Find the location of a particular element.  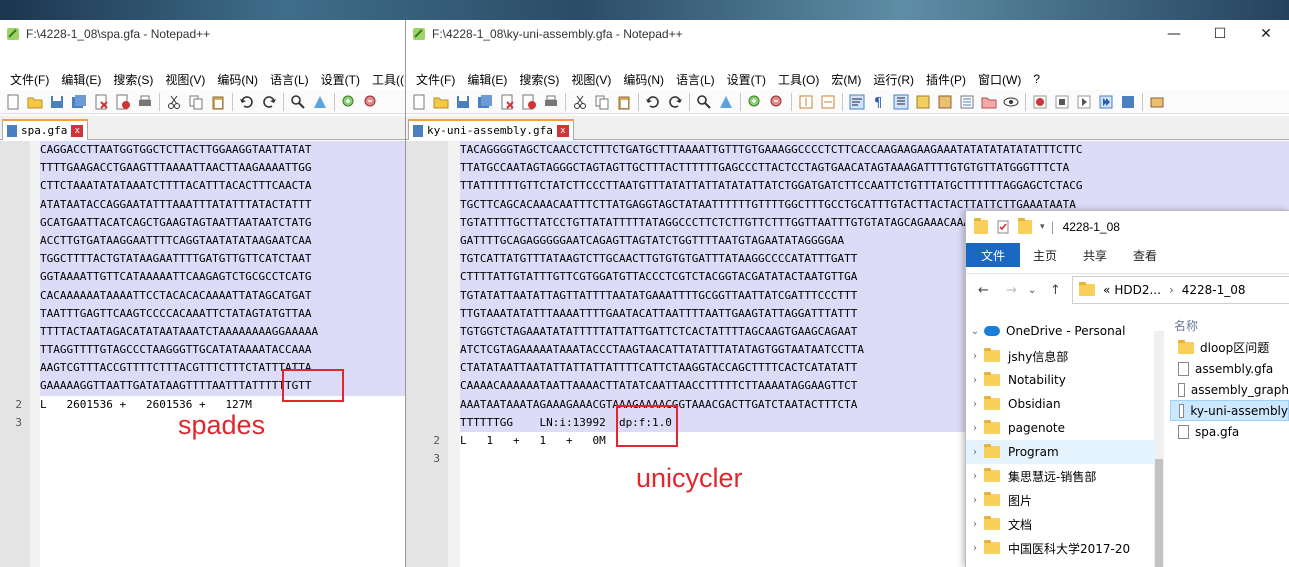

undo-icon is located at coordinates (247, 102).